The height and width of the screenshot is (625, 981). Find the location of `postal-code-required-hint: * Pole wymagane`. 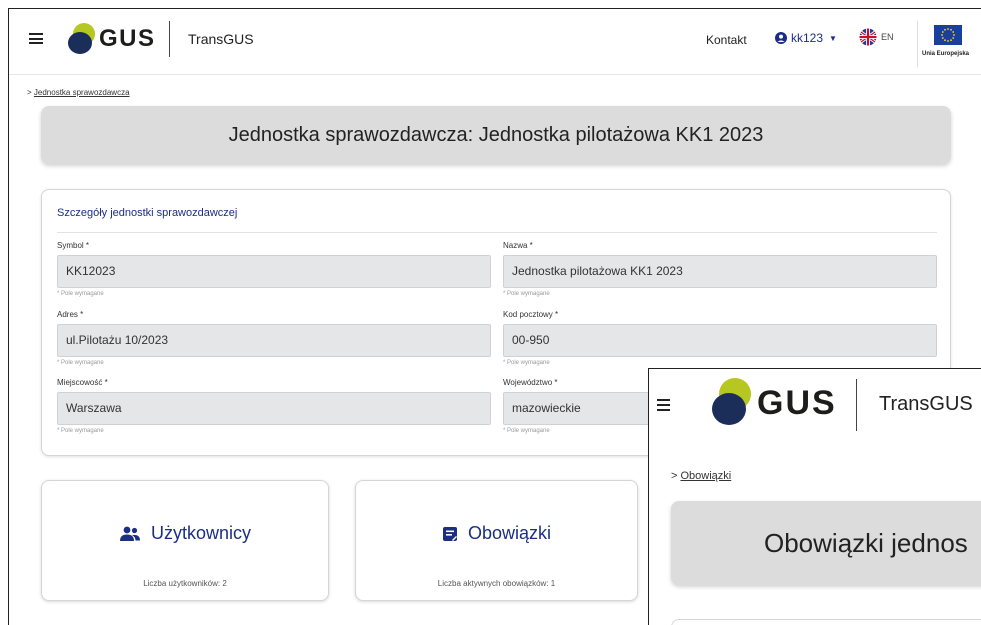

postal-code-required-hint: * Pole wymagane is located at coordinates (526, 363).